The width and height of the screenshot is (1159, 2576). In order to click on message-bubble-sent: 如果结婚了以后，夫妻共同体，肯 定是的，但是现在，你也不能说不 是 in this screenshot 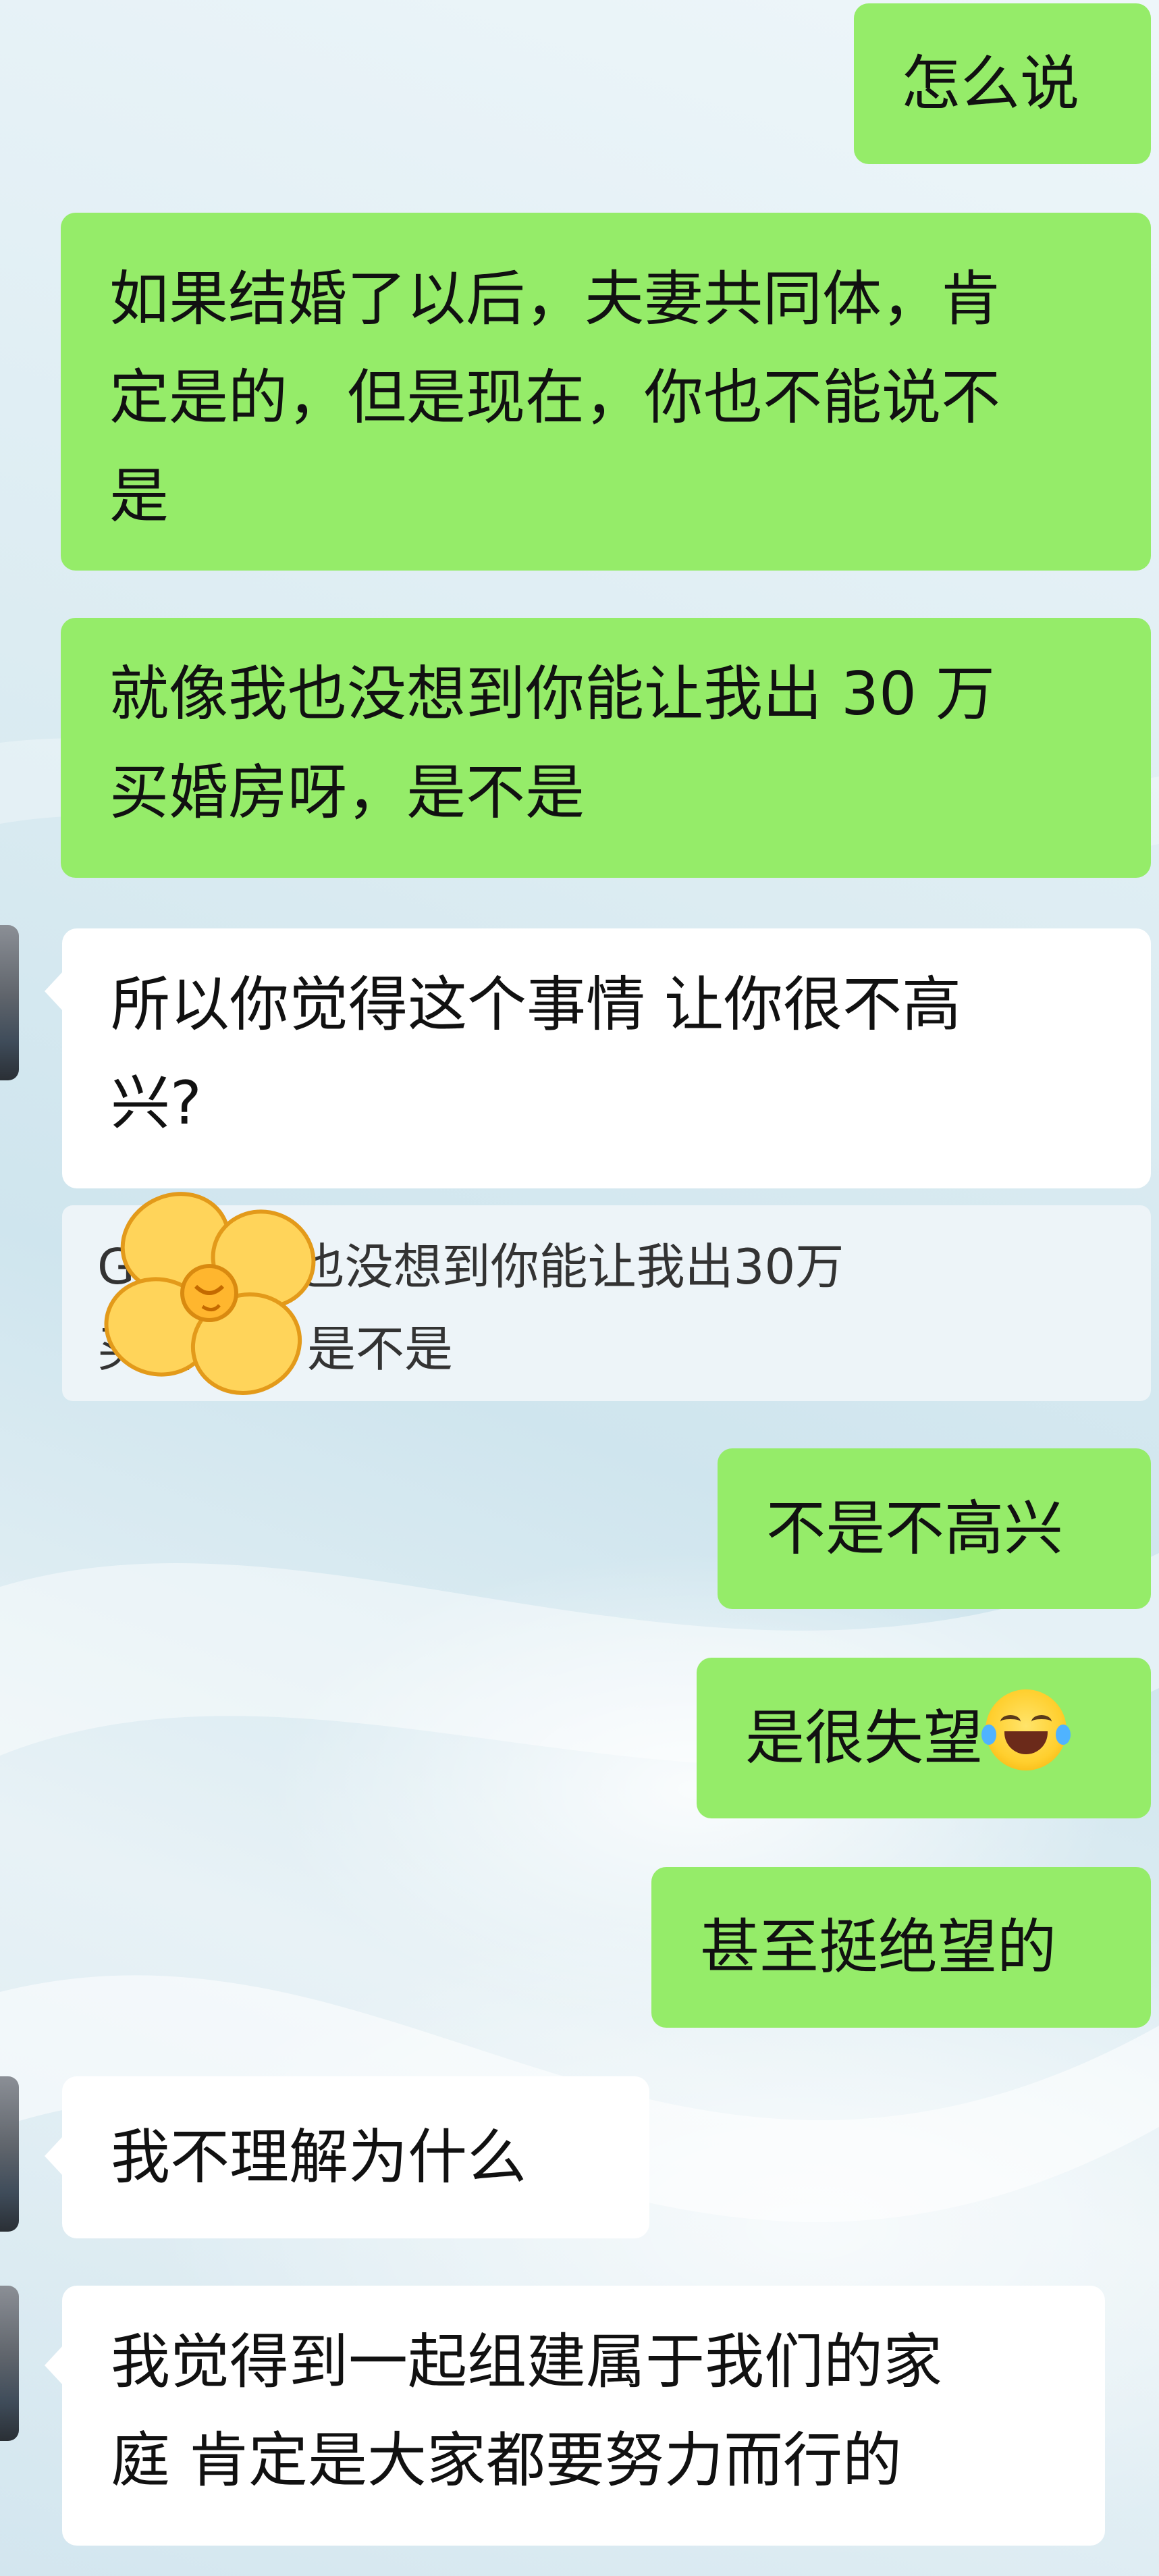, I will do `click(606, 392)`.